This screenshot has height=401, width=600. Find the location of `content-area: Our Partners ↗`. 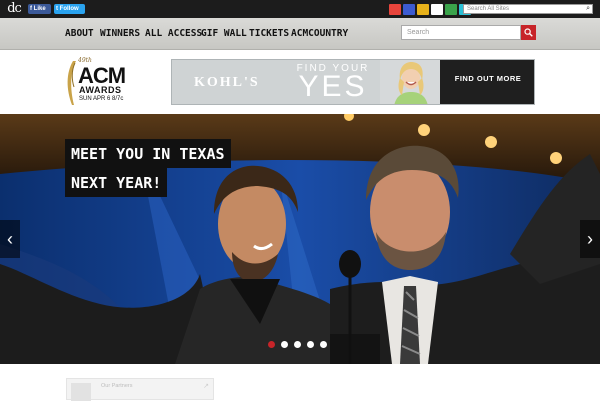

content-area: Our Partners ↗ is located at coordinates (300, 382).